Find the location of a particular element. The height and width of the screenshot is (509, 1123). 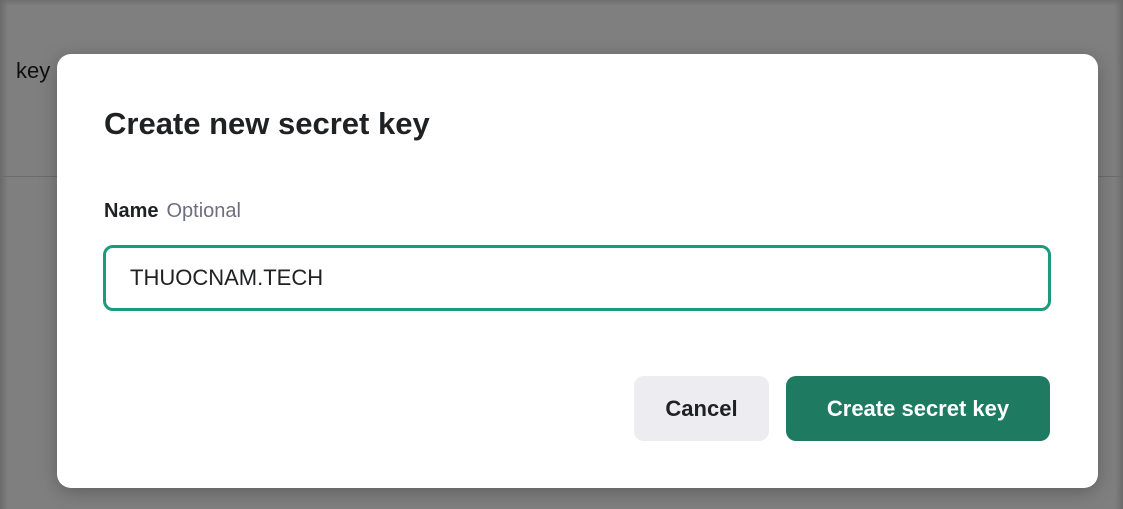

frame-shadow-right is located at coordinates (1119, 254).